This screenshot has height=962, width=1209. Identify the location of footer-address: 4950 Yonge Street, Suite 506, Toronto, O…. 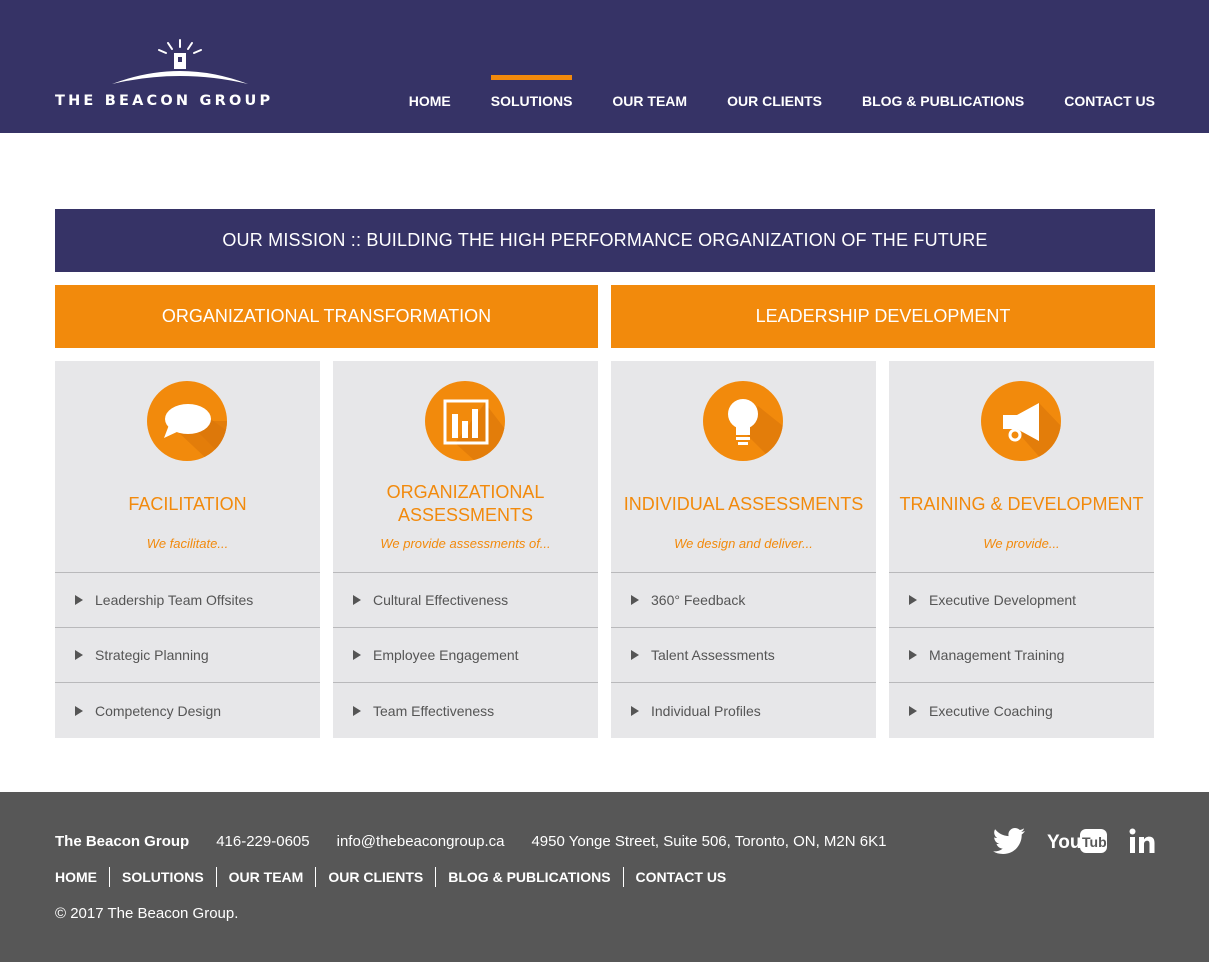
(709, 841).